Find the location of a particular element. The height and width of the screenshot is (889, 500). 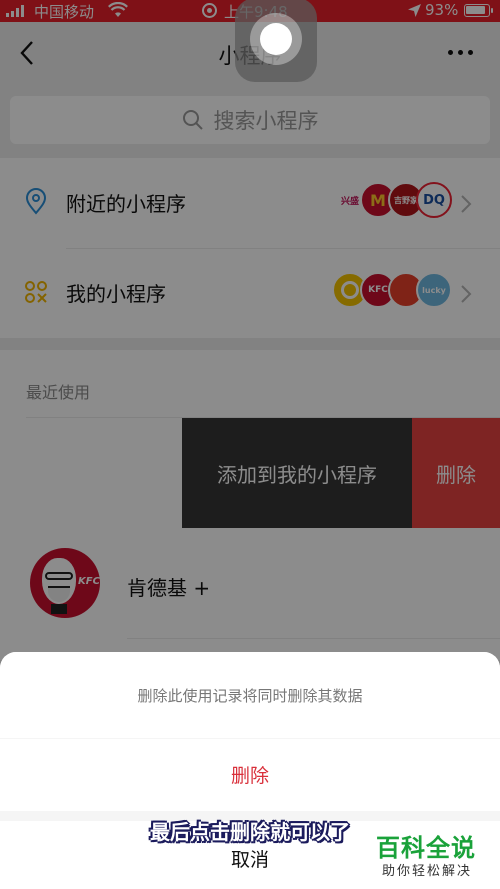

assistive-touch-button is located at coordinates (276, 41).